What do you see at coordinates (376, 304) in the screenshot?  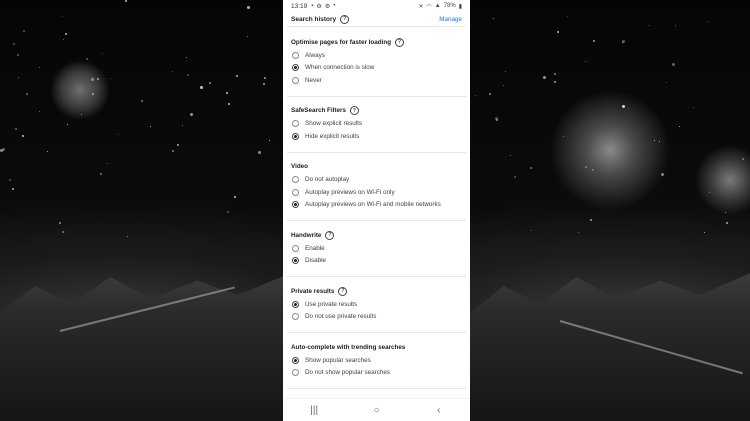 I see `radio-option: Use private results` at bounding box center [376, 304].